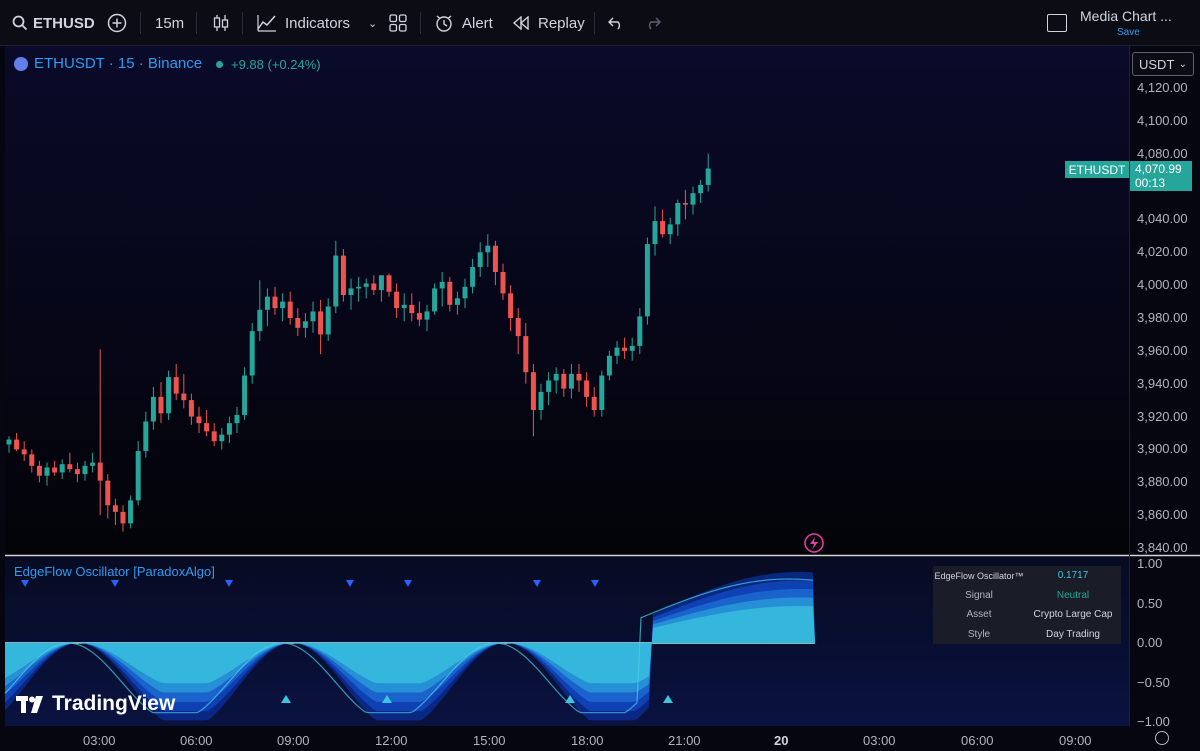 The width and height of the screenshot is (1200, 751). Describe the element at coordinates (561, 23) in the screenshot. I see `replay-label: Replay` at that location.